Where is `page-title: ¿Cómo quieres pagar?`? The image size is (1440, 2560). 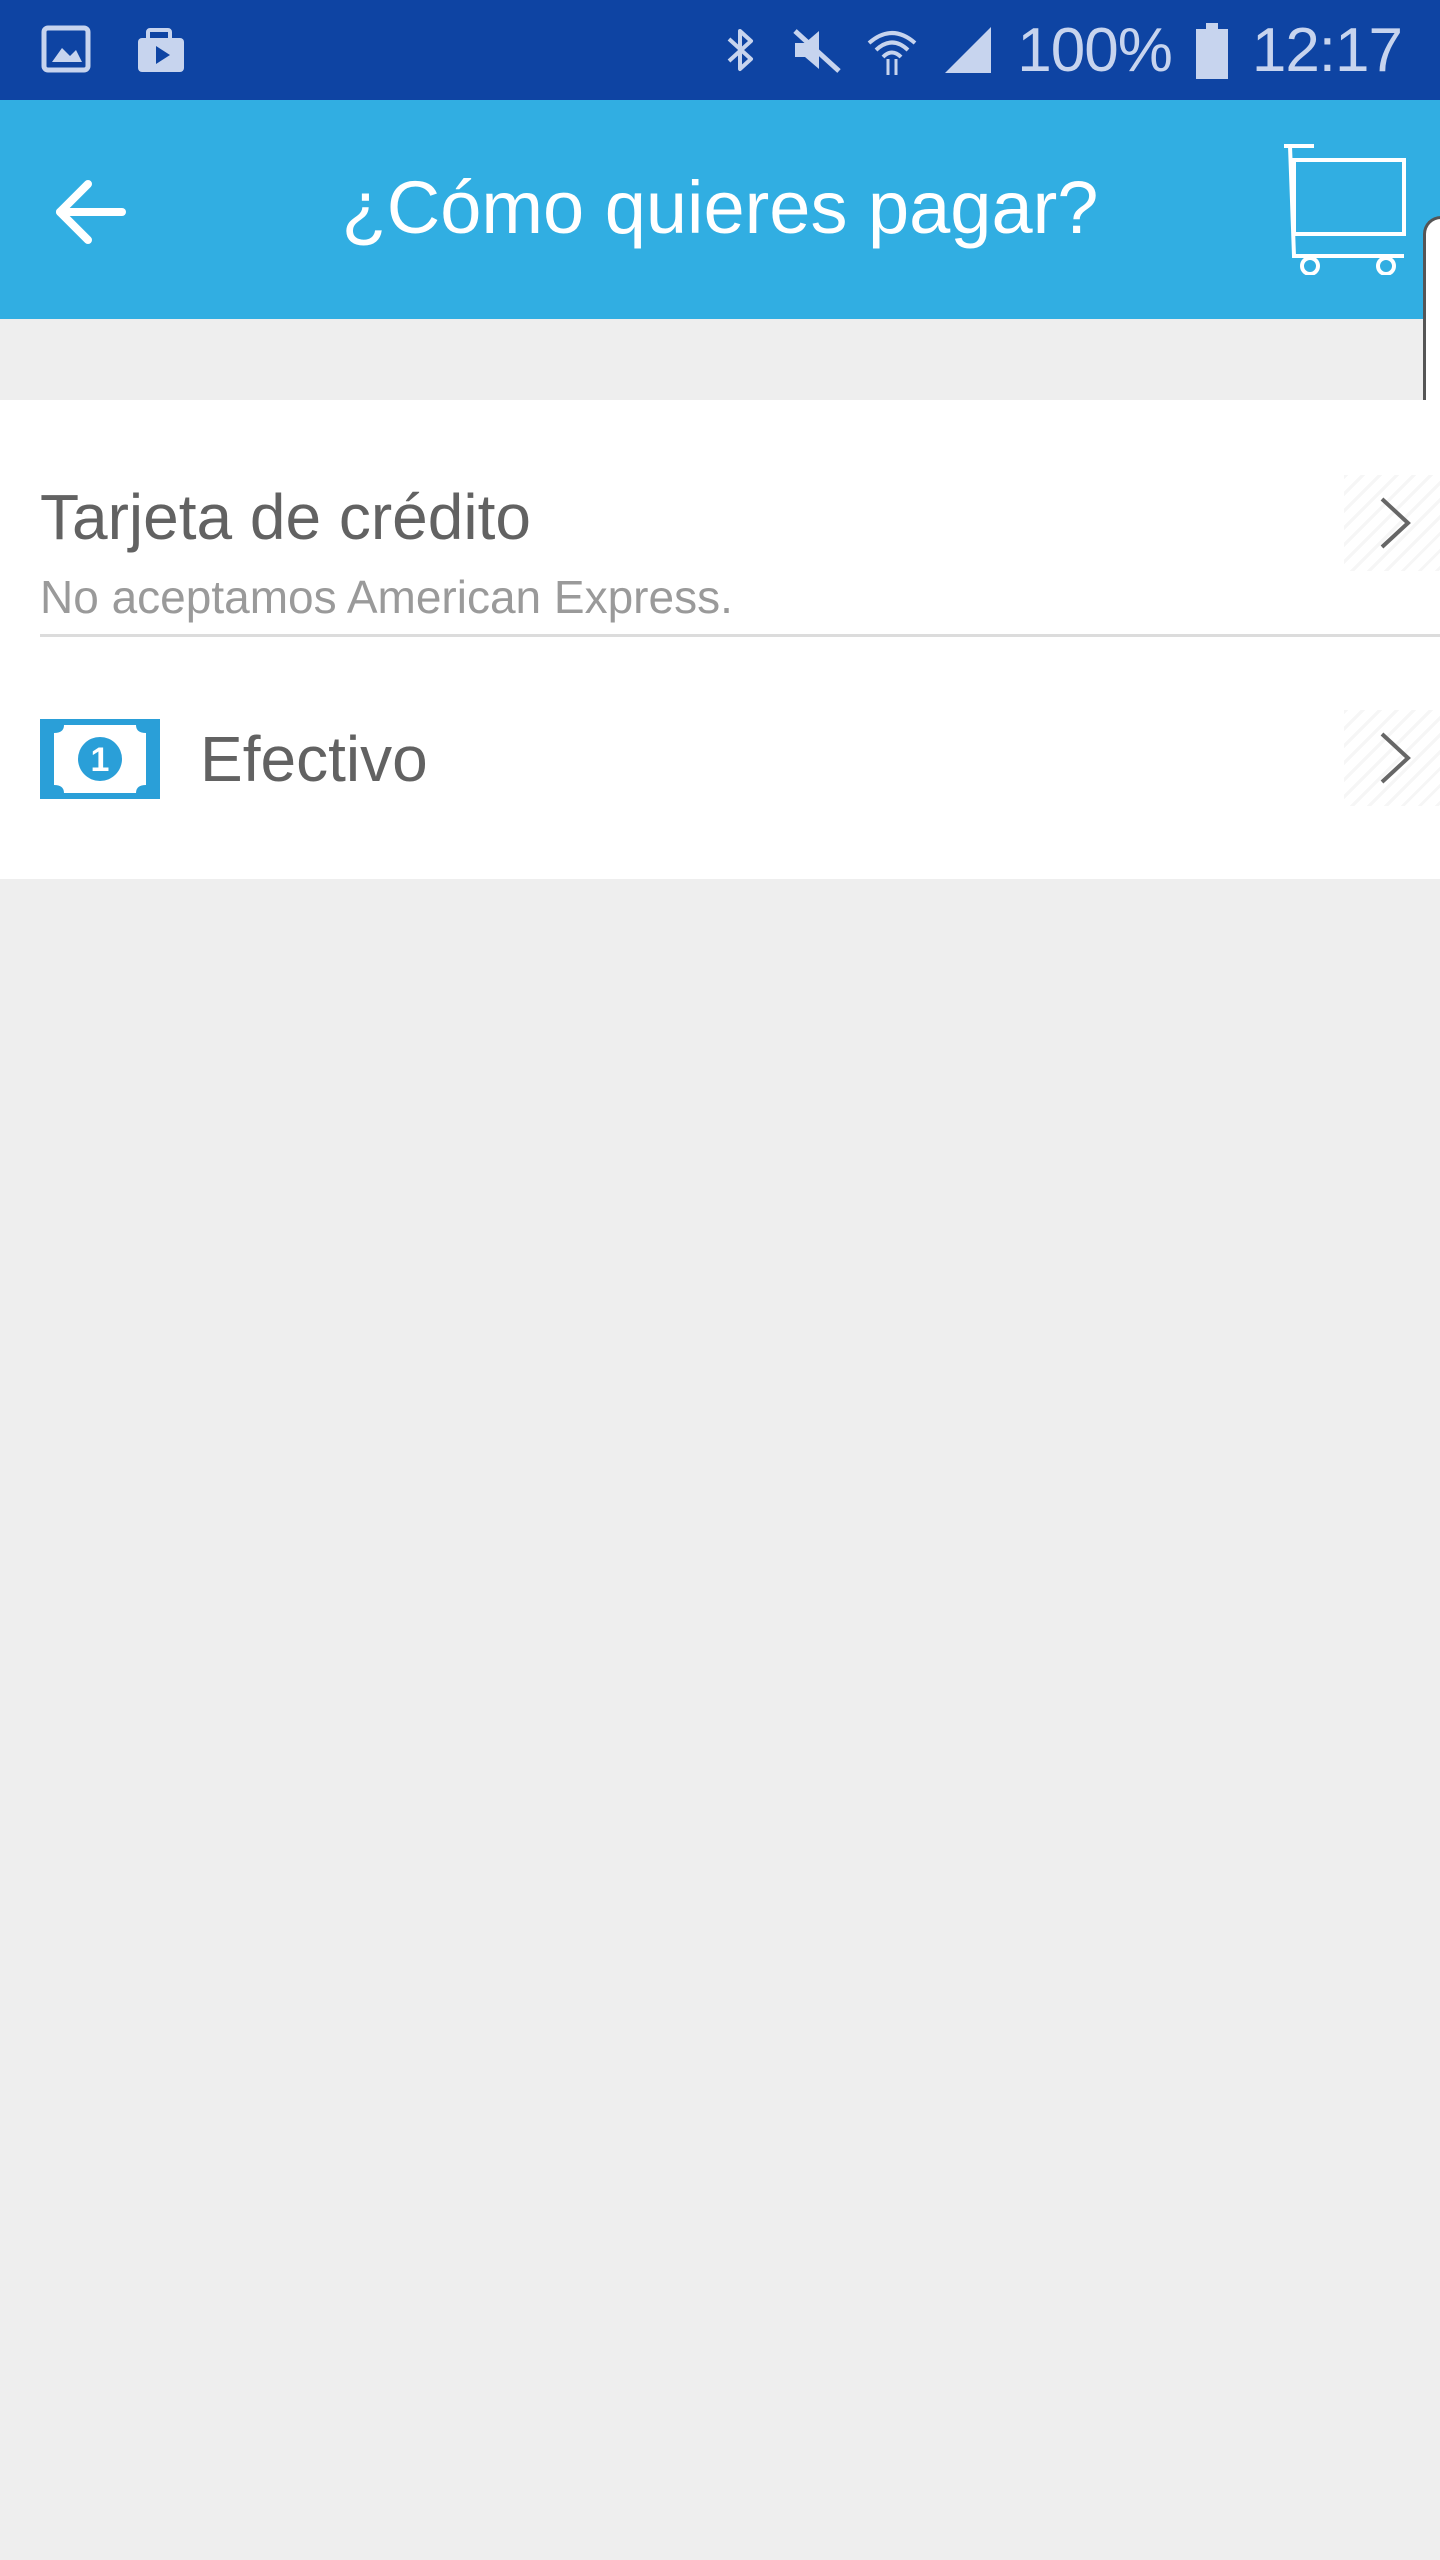 page-title: ¿Cómo quieres pagar? is located at coordinates (720, 207).